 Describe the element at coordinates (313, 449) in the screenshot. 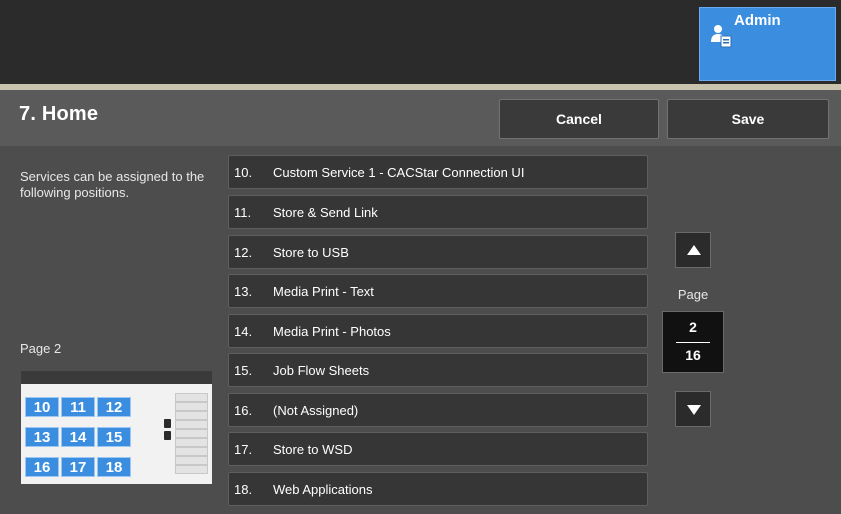

I see `service-label: Store to WSD` at that location.